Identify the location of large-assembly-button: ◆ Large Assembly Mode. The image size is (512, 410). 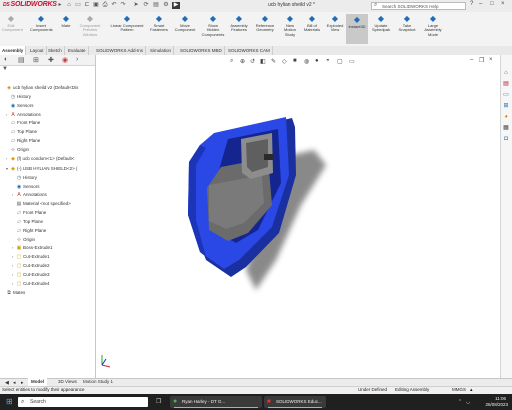
(433, 25).